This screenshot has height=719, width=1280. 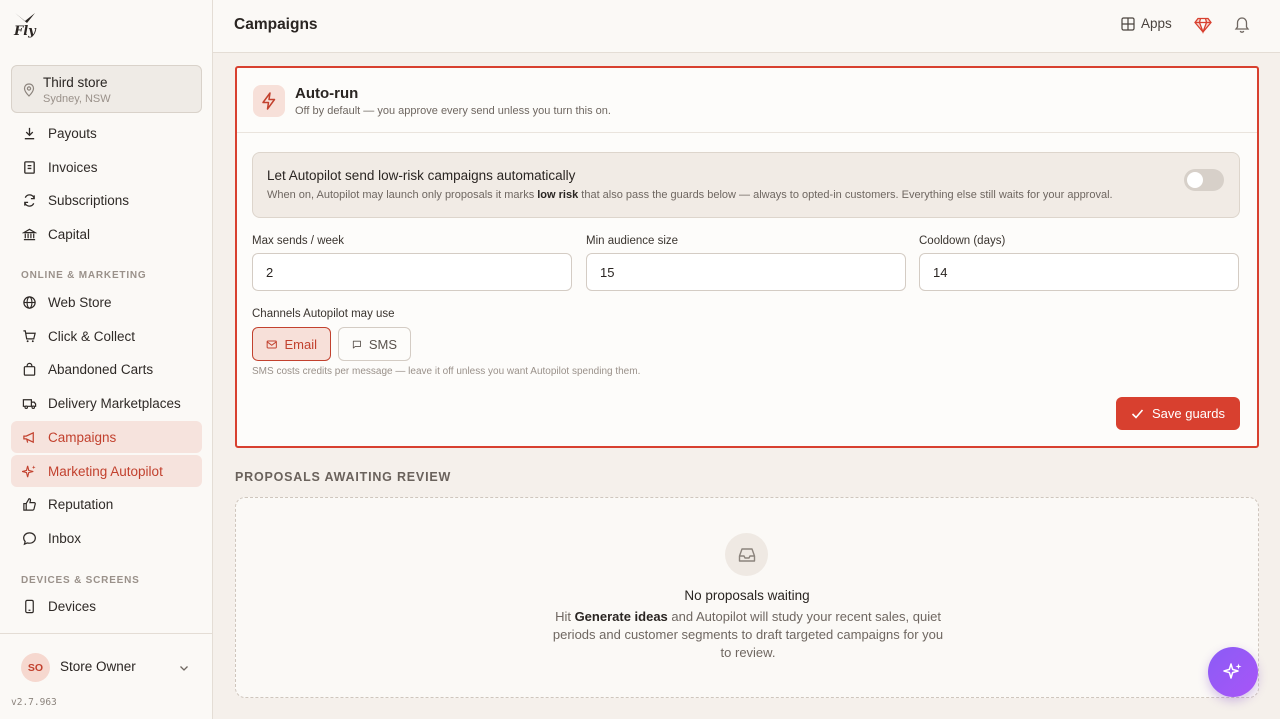 I want to click on sidebar-item-label: Devices, so click(x=72, y=606).